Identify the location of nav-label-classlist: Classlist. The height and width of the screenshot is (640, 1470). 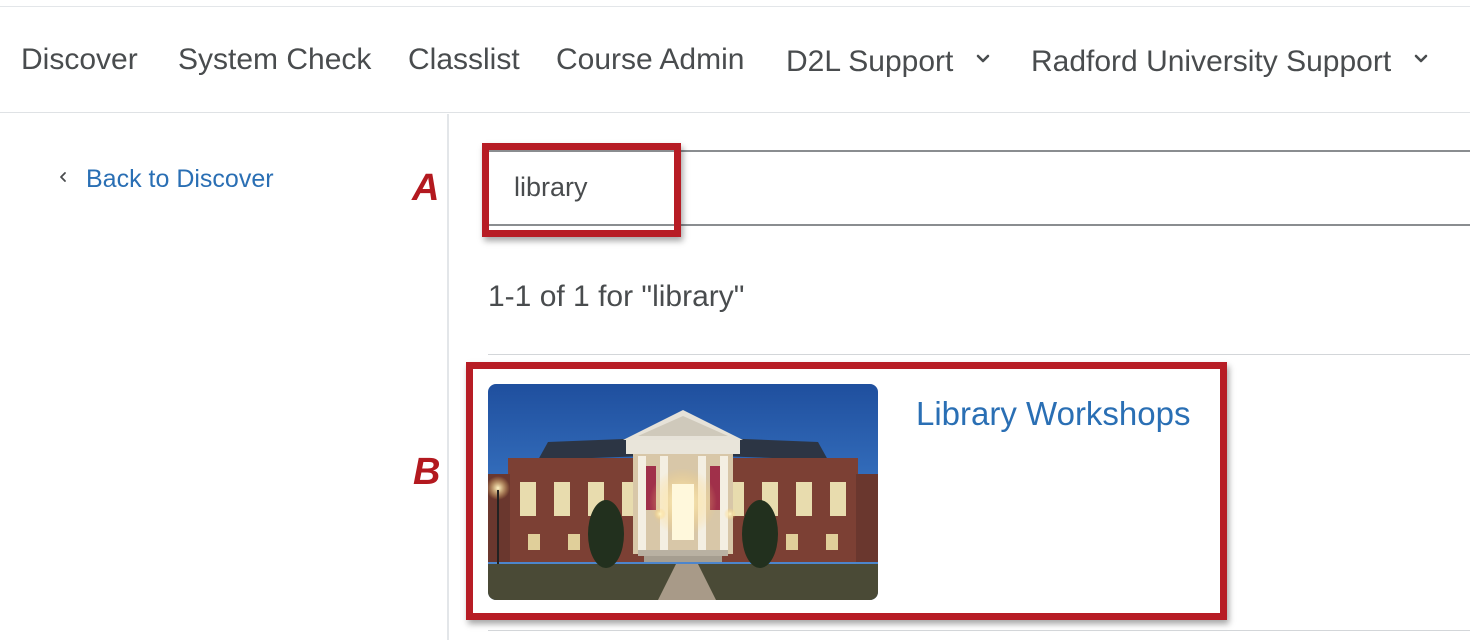
(464, 59).